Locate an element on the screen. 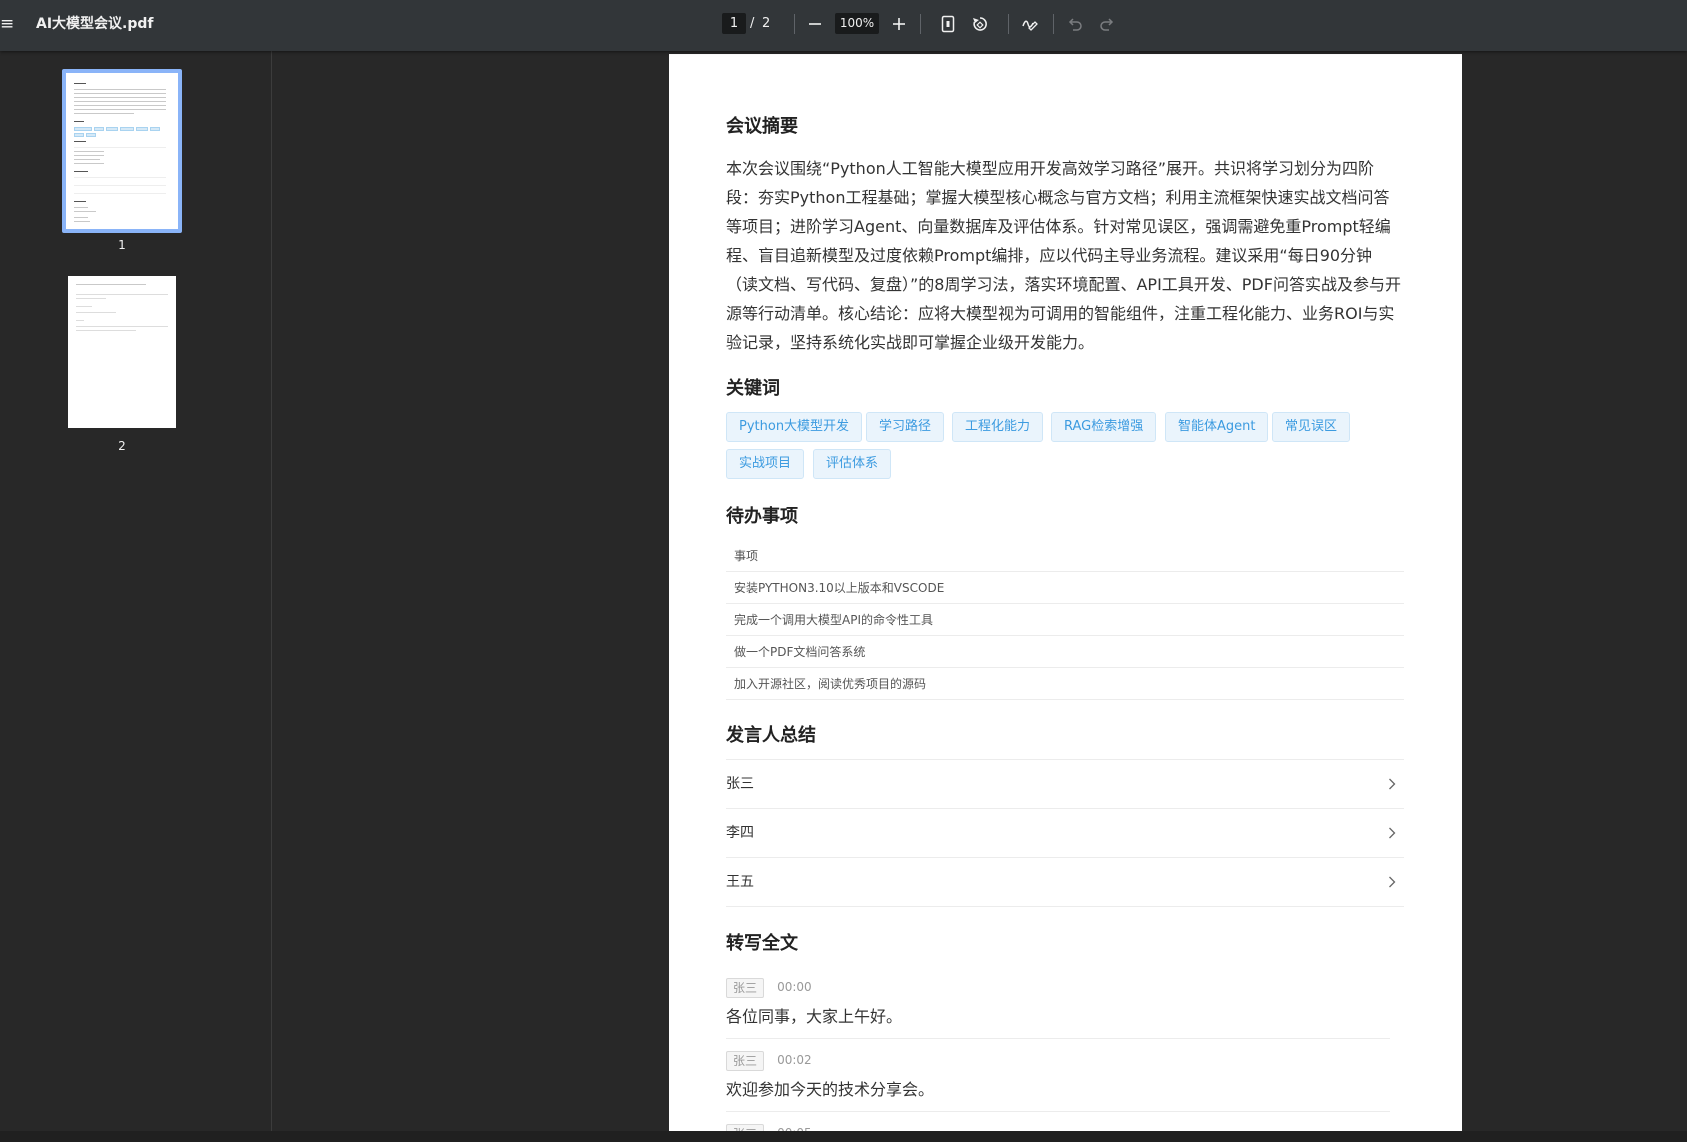 The image size is (1687, 1142). menu-icon: ≡ is located at coordinates (7, 24).